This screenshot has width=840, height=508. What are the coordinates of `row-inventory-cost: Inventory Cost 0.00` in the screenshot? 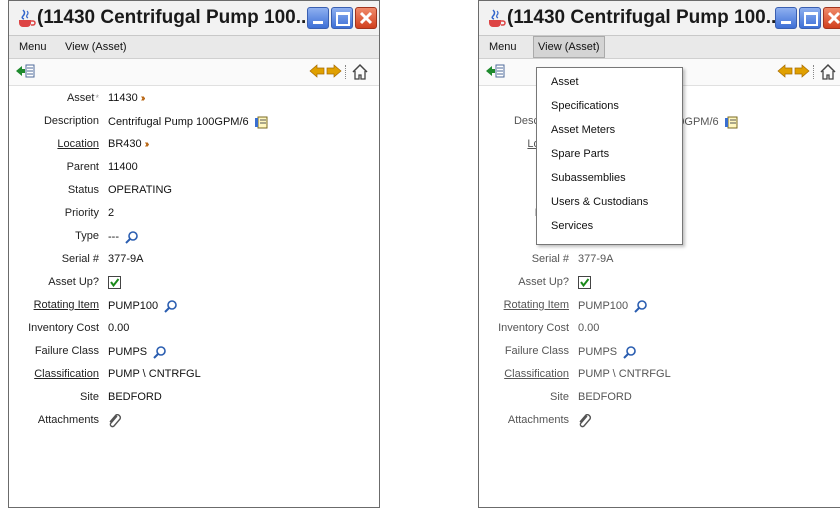 It's located at (659, 330).